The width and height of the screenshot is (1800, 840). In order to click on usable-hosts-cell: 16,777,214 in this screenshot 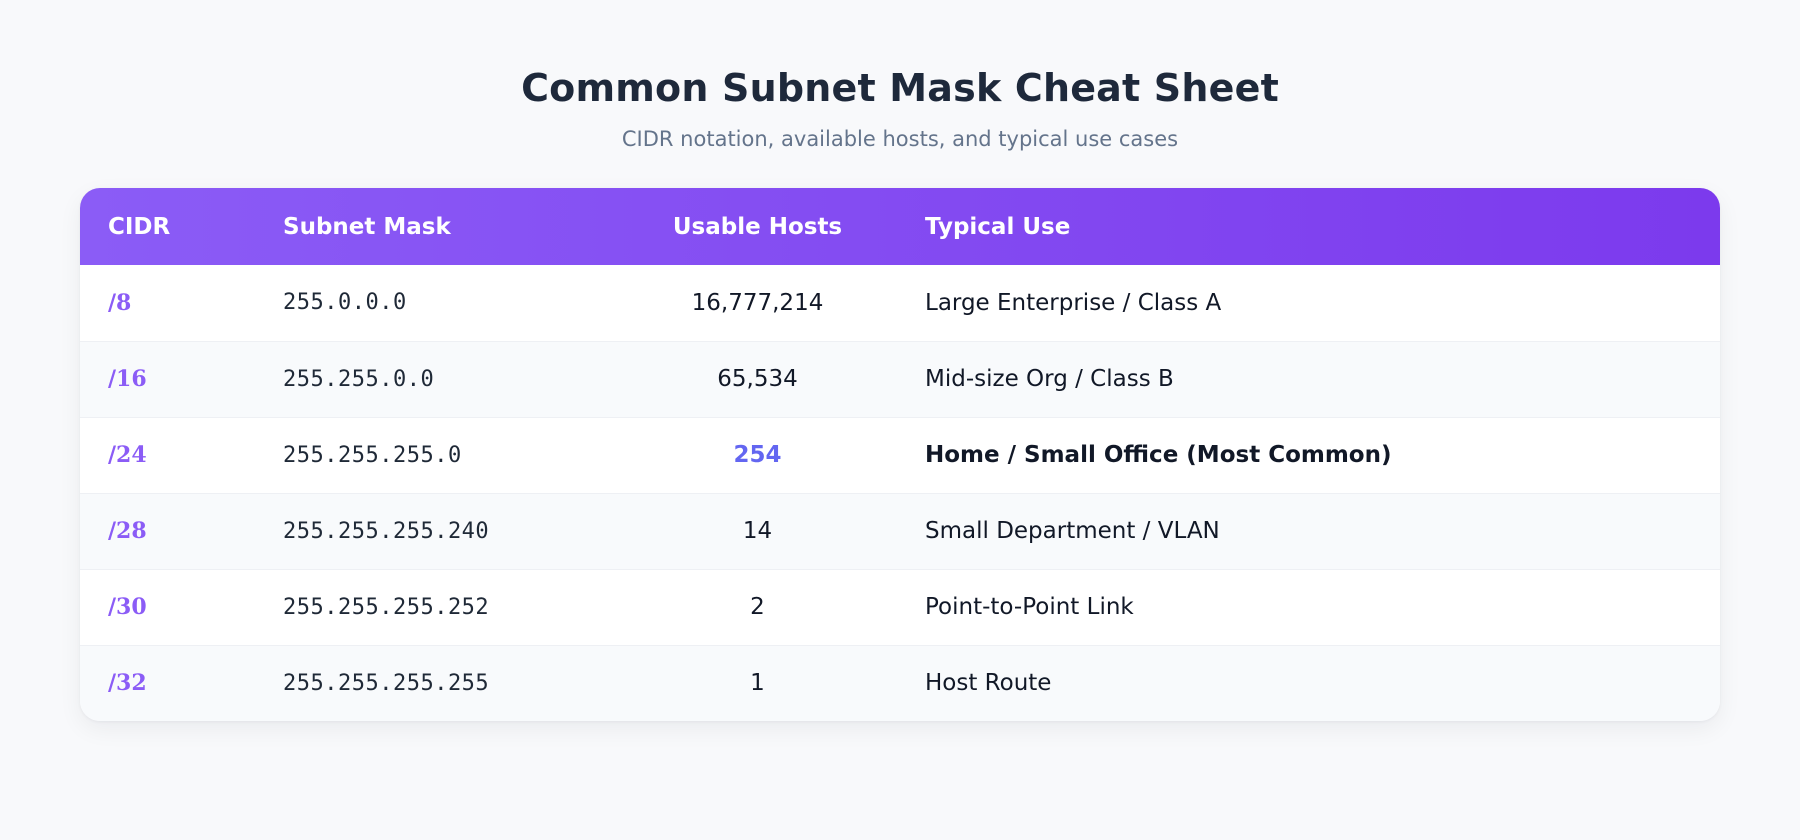, I will do `click(757, 302)`.